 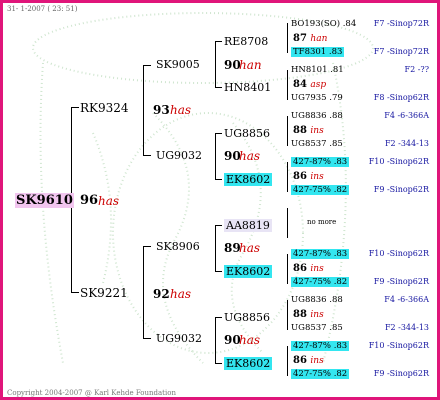 What do you see at coordinates (323, 24) in the screenshot?
I see `g4-sire: BO193(SO) .84` at bounding box center [323, 24].